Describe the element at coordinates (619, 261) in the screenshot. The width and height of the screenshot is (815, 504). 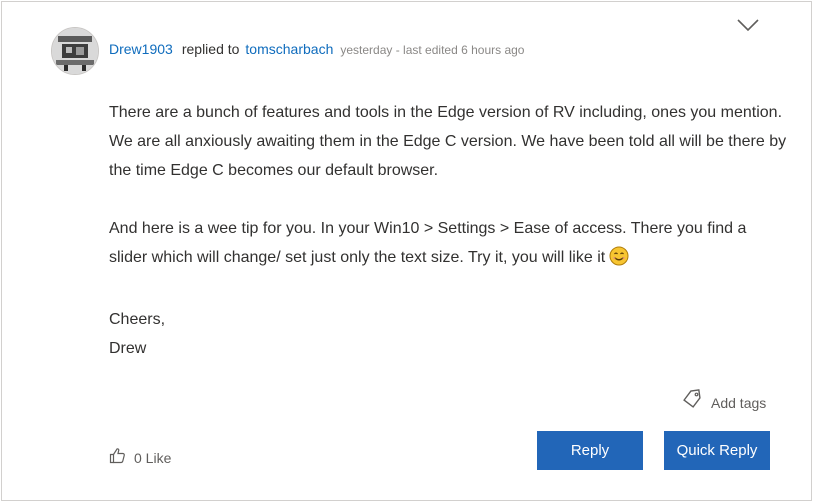
I see `smiling-face-emoji-icon` at that location.